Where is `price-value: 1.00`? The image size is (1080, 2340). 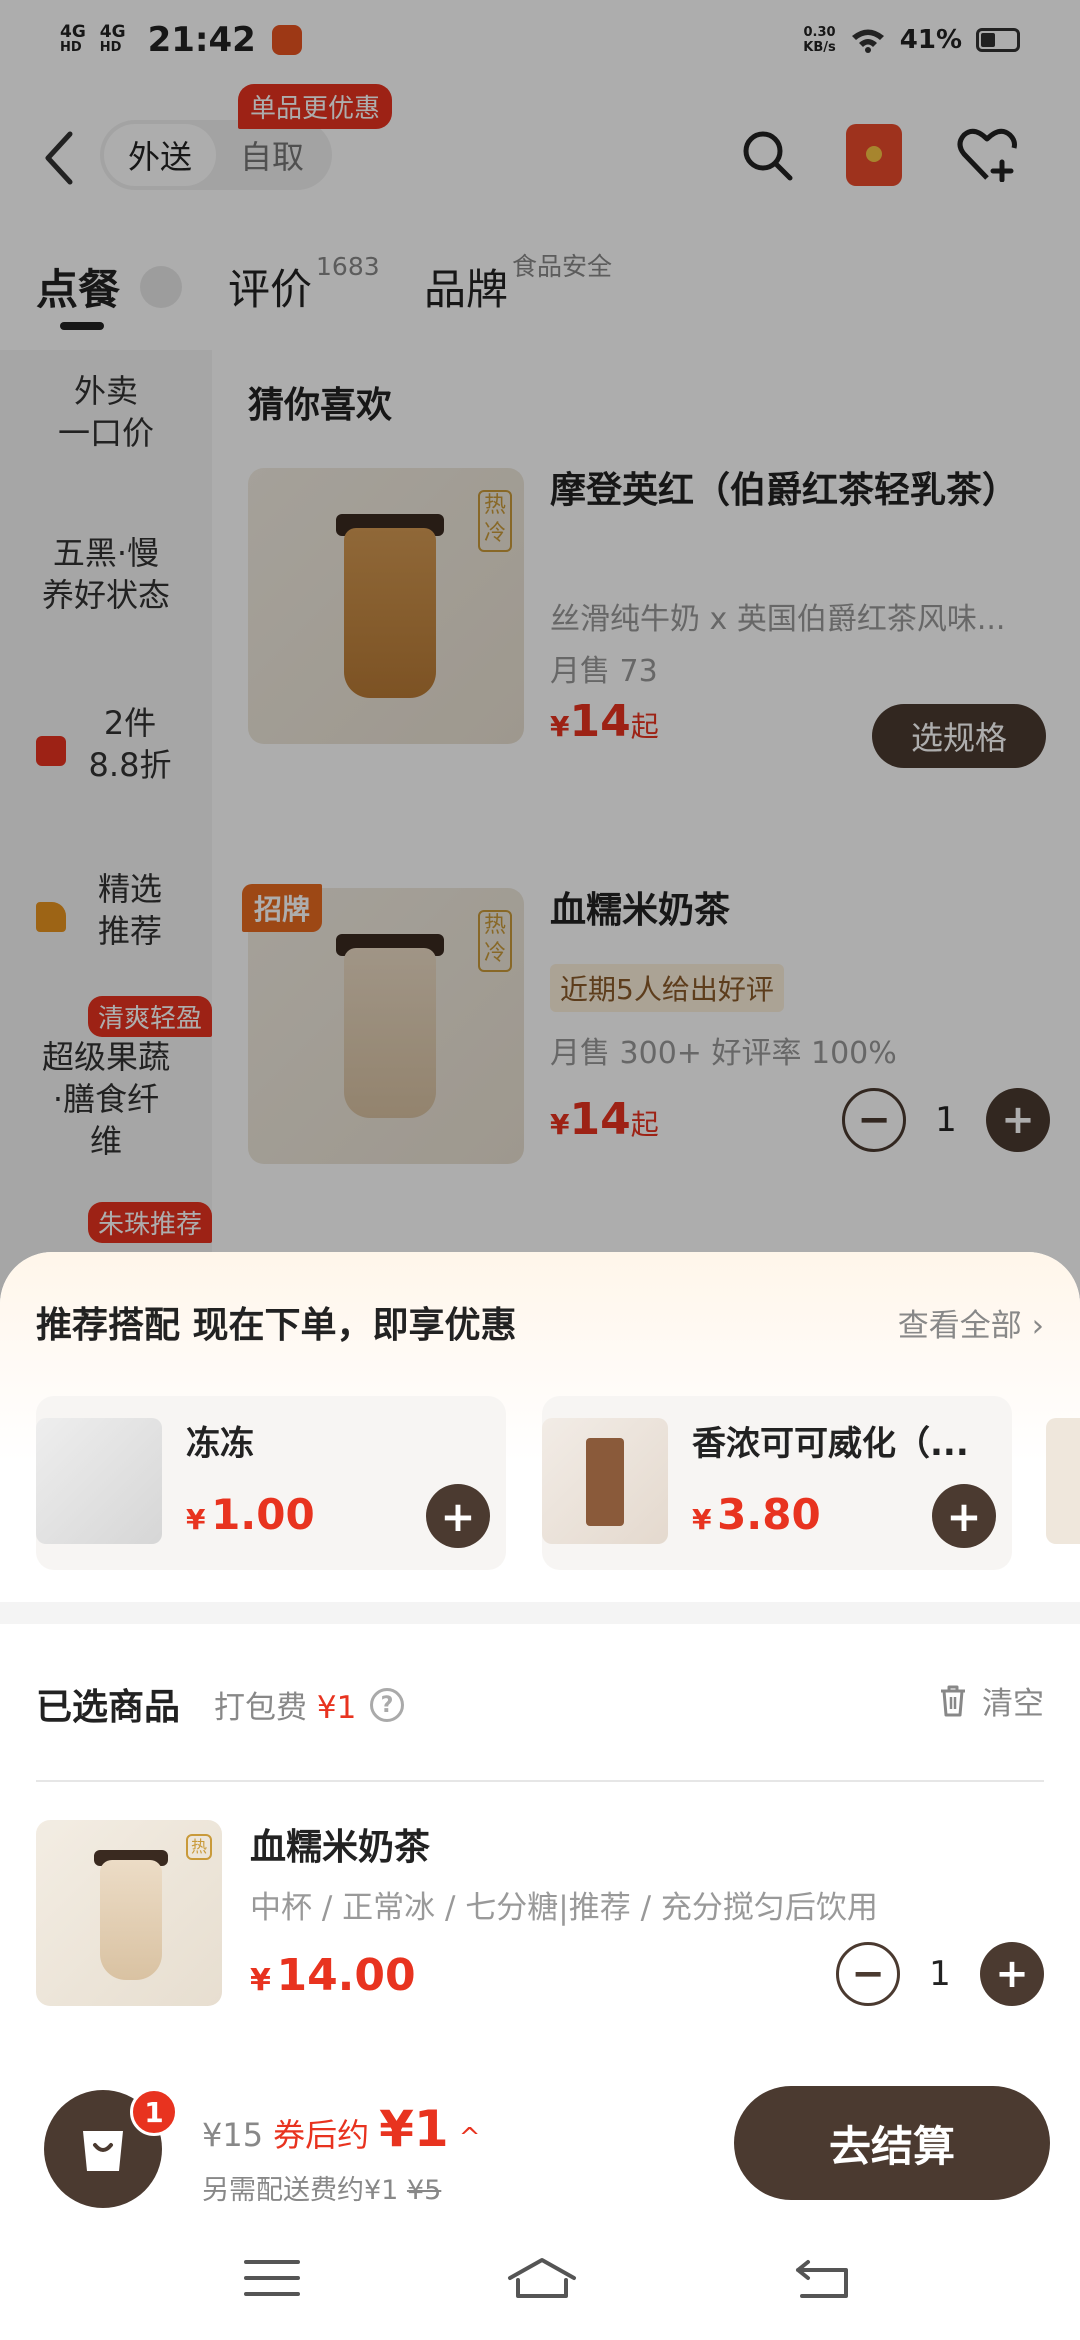
price-value: 1.00 is located at coordinates (263, 1514).